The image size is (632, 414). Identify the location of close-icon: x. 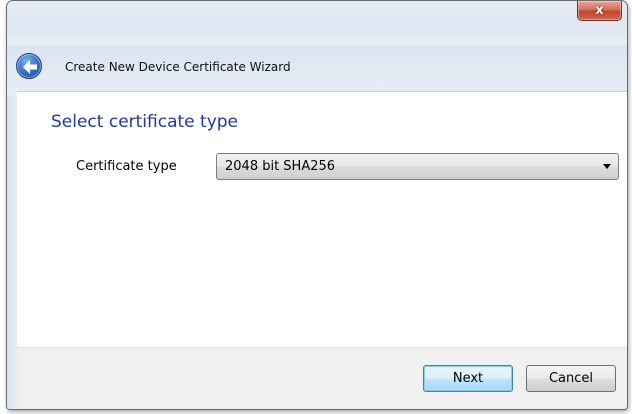
(599, 10).